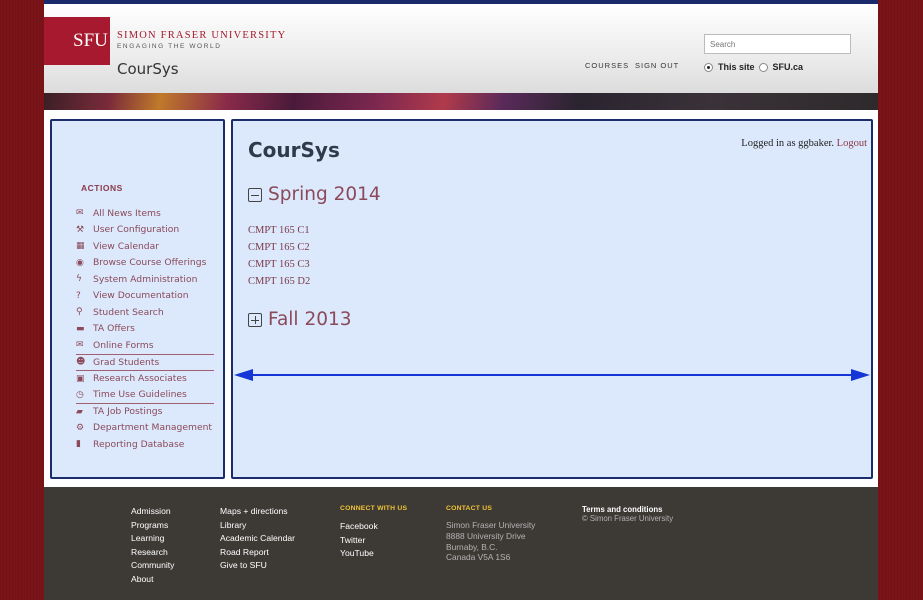 This screenshot has width=923, height=600. What do you see at coordinates (294, 150) in the screenshot?
I see `page-title: CourSys` at bounding box center [294, 150].